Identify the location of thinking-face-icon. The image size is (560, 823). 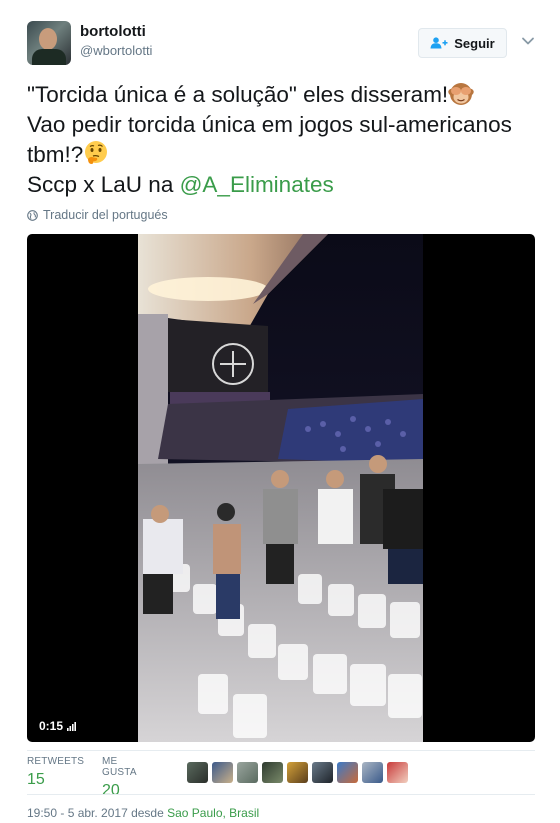
(97, 153).